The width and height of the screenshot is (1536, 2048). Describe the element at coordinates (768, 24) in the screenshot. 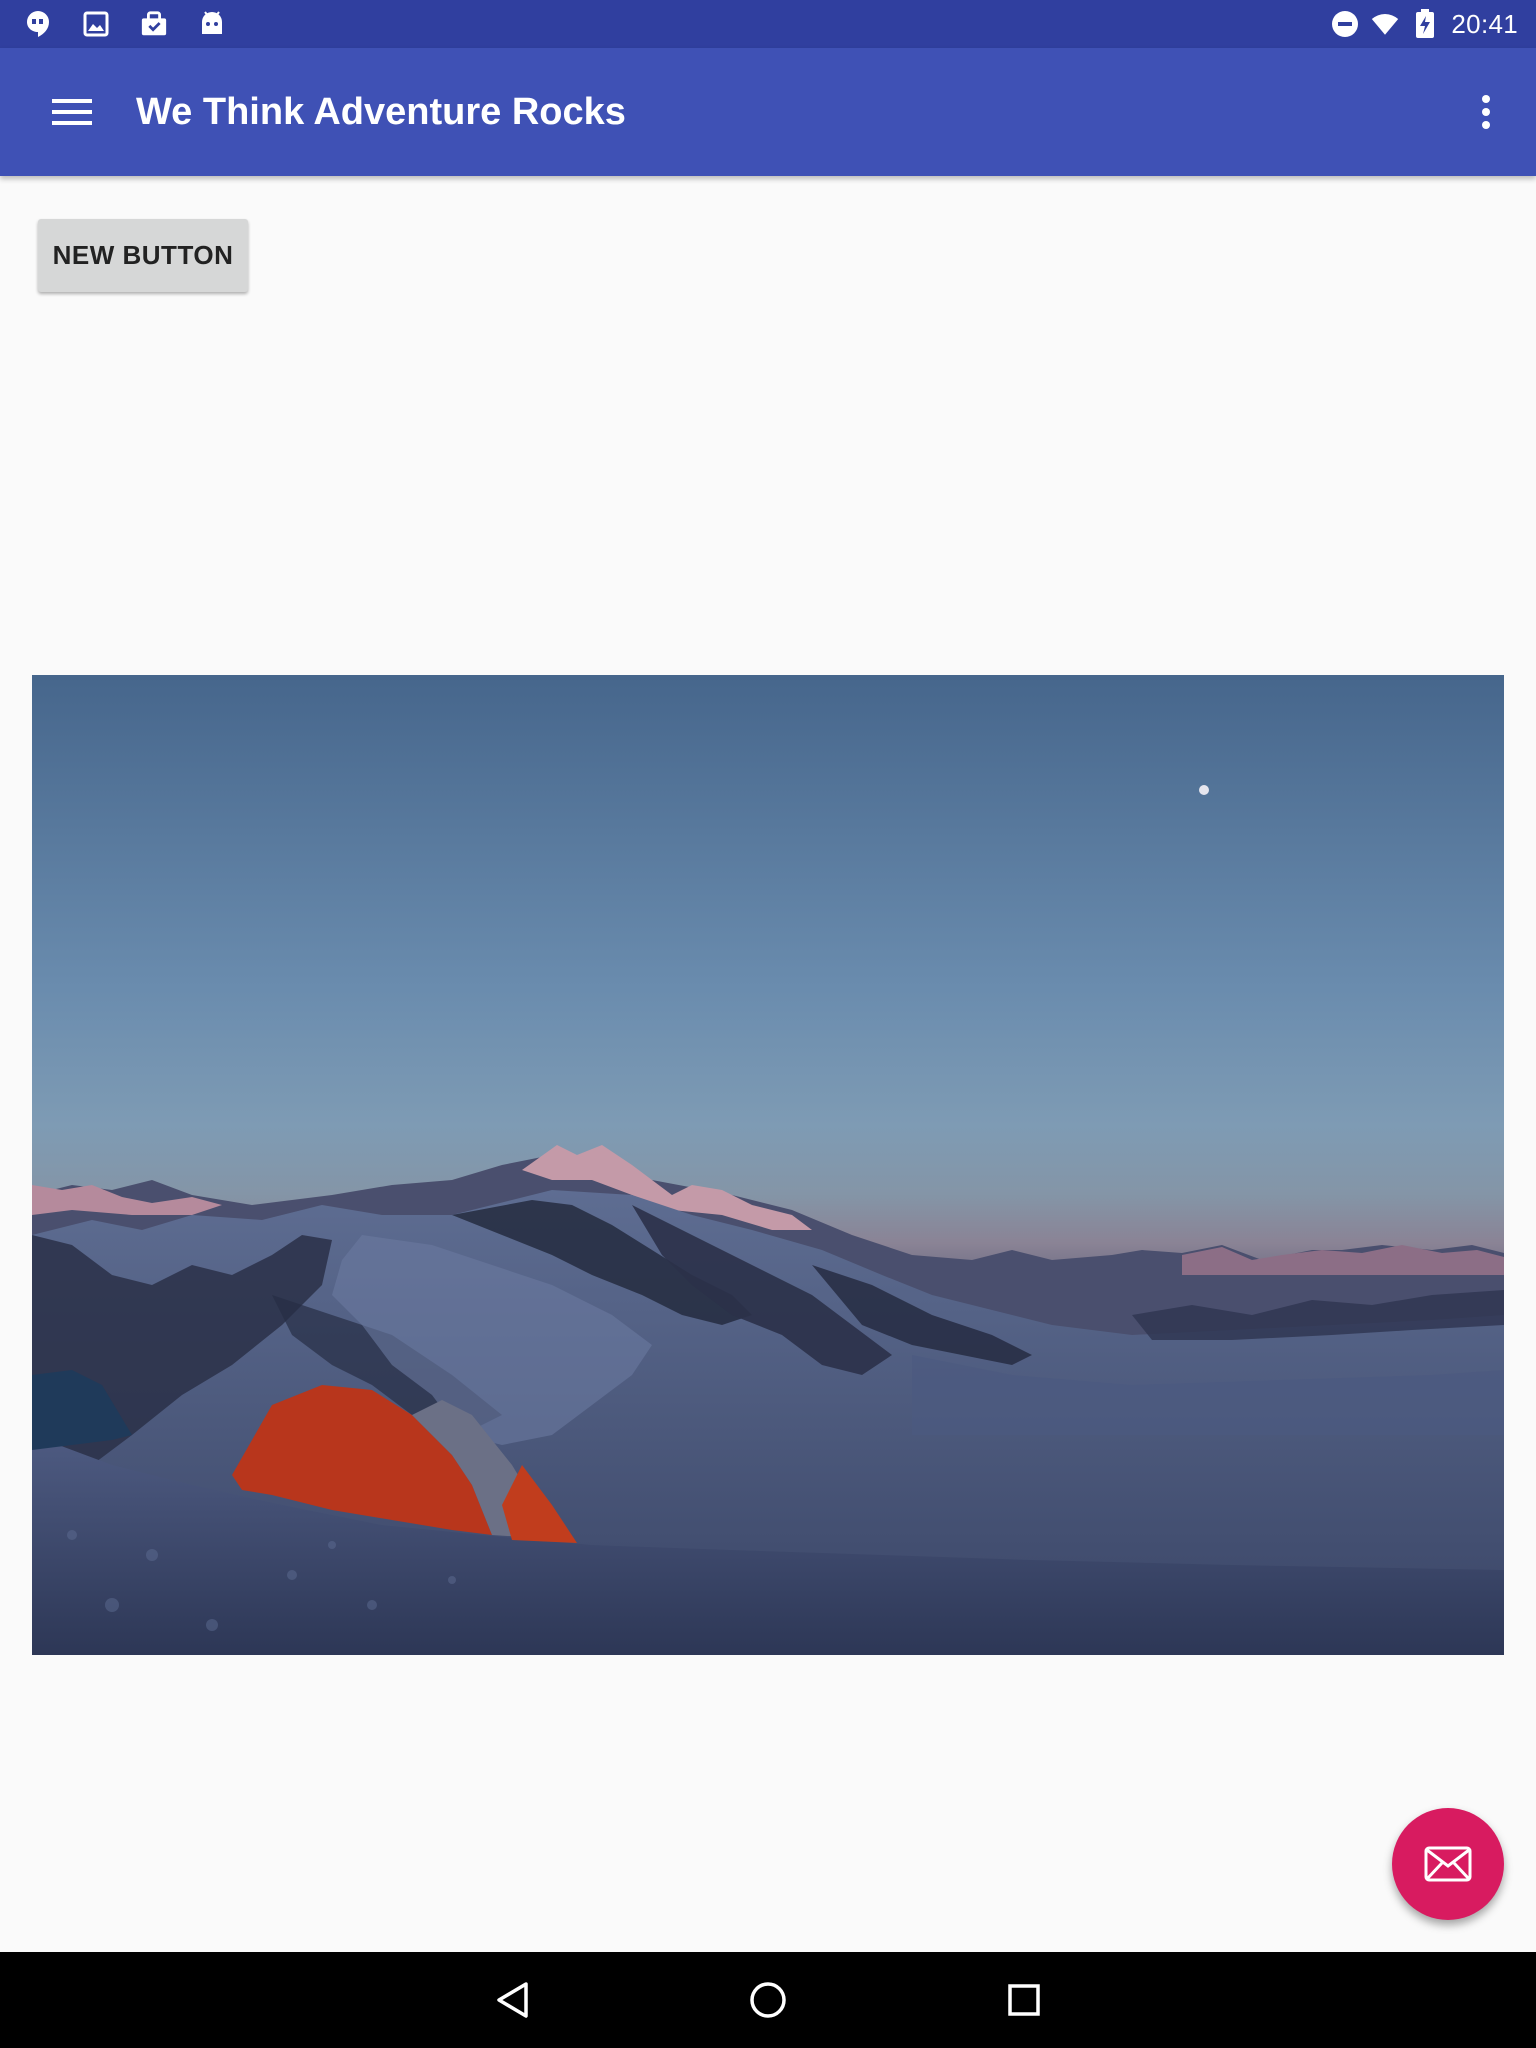

I see `status-bar: 20:41` at that location.